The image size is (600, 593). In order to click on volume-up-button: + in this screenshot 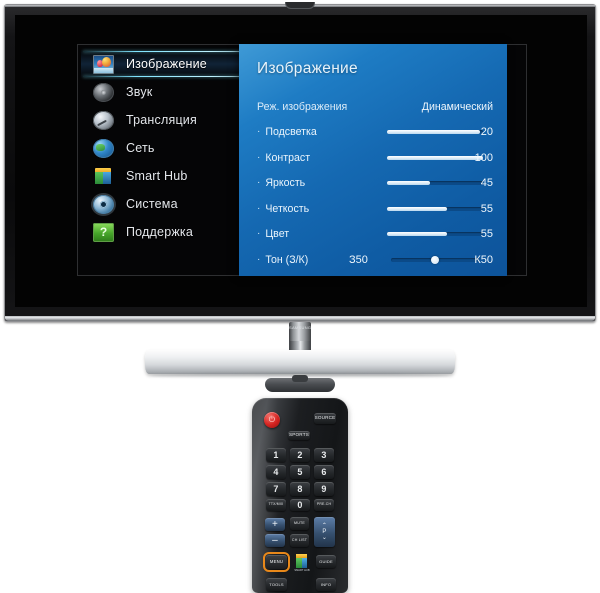, I will do `click(275, 524)`.